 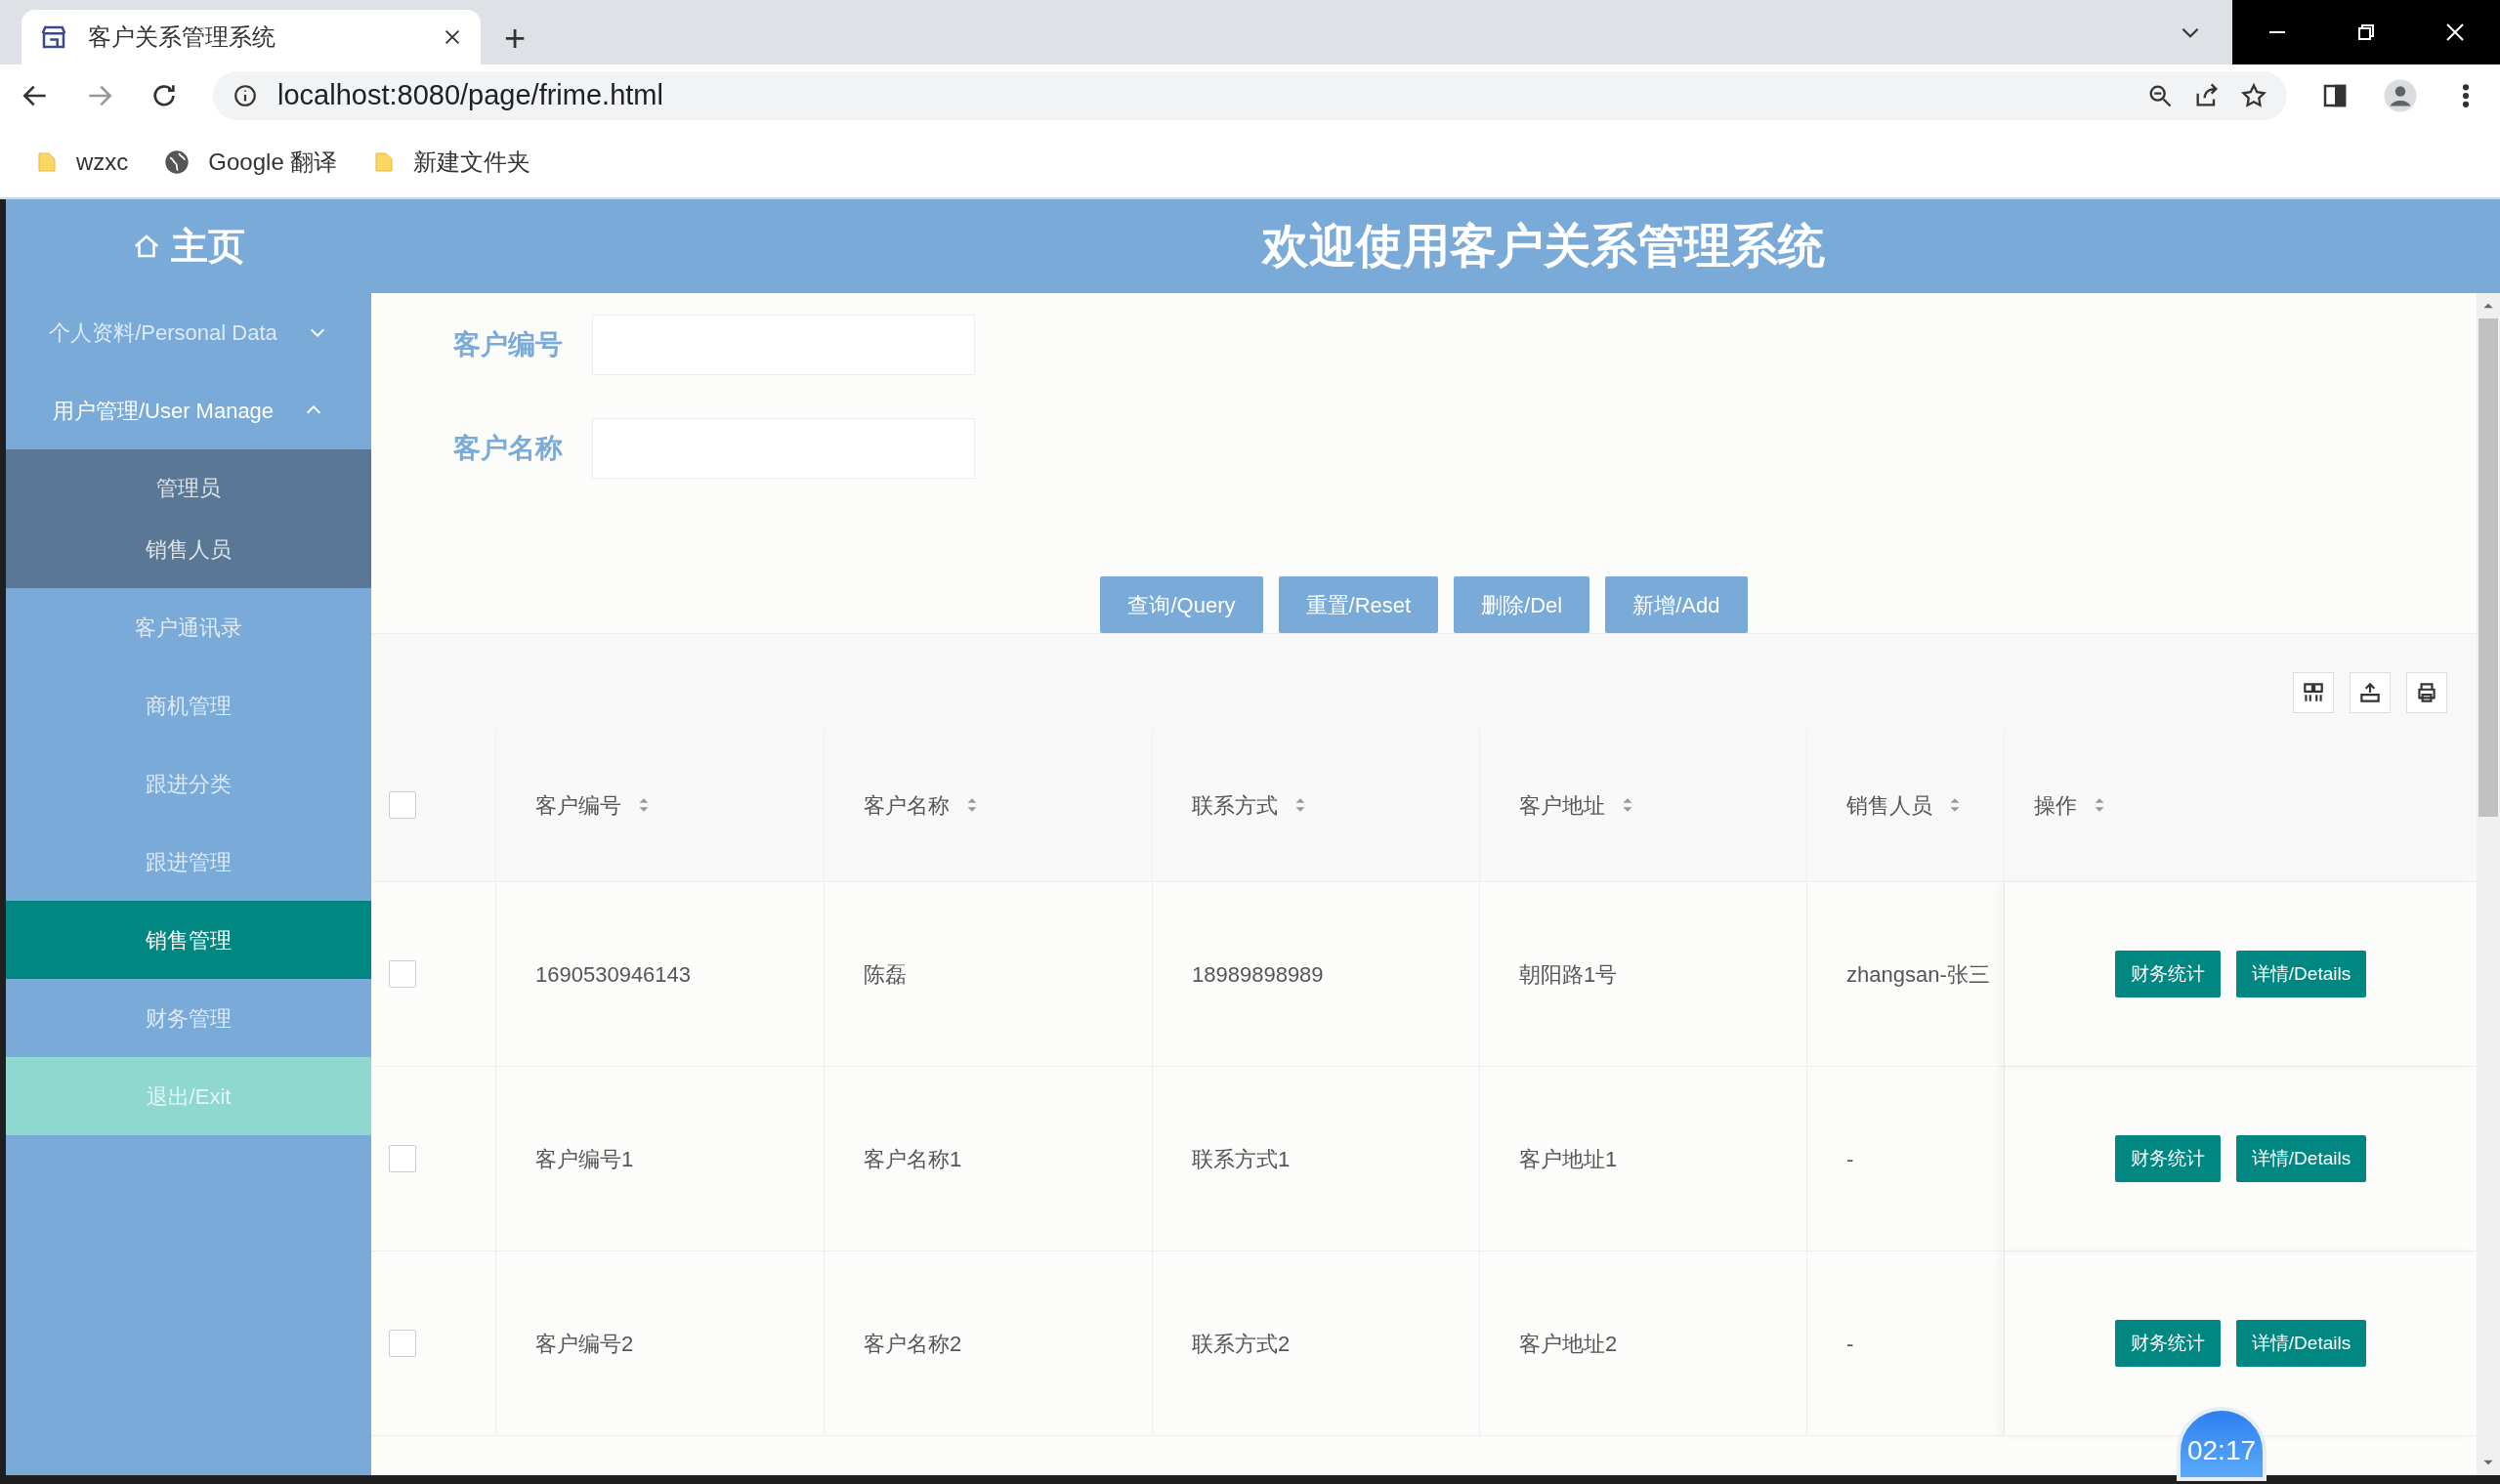 I want to click on folder-icon, so click(x=47, y=162).